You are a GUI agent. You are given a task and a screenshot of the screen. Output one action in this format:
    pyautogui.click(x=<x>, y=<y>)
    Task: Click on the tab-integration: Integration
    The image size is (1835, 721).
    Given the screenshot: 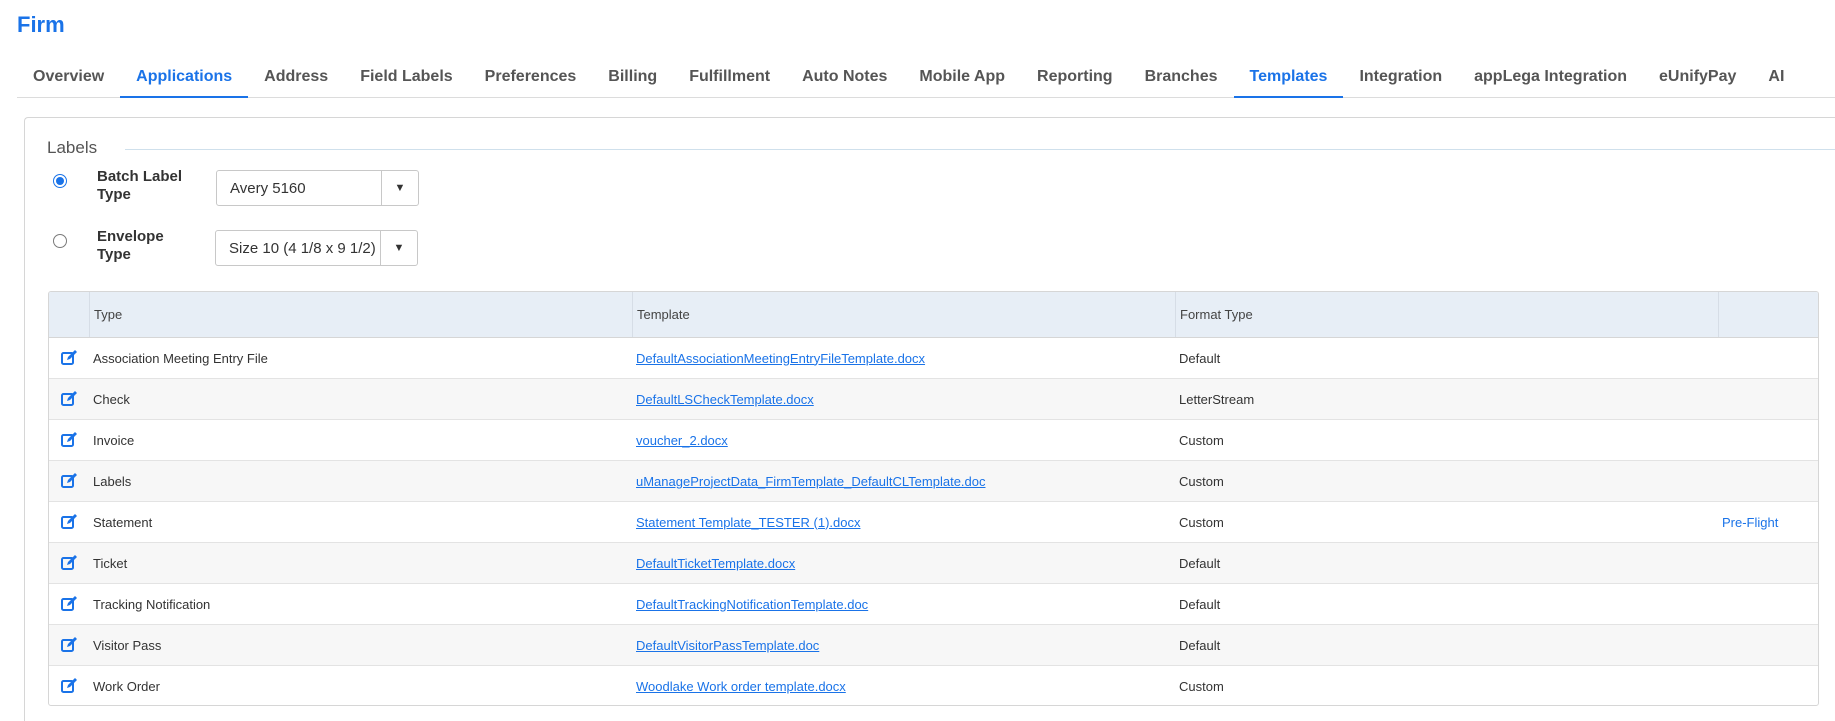 What is the action you would take?
    pyautogui.click(x=1400, y=78)
    